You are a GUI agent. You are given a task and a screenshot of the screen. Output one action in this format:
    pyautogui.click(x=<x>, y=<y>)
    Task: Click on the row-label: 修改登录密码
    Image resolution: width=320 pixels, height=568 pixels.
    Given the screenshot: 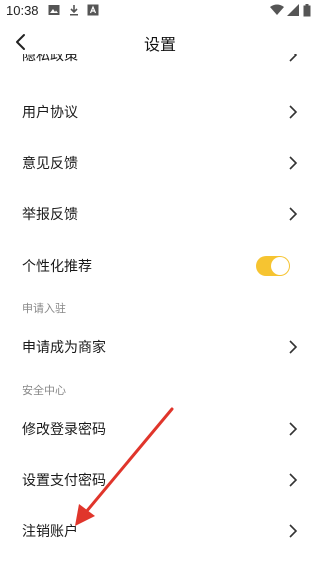 What is the action you would take?
    pyautogui.click(x=64, y=430)
    